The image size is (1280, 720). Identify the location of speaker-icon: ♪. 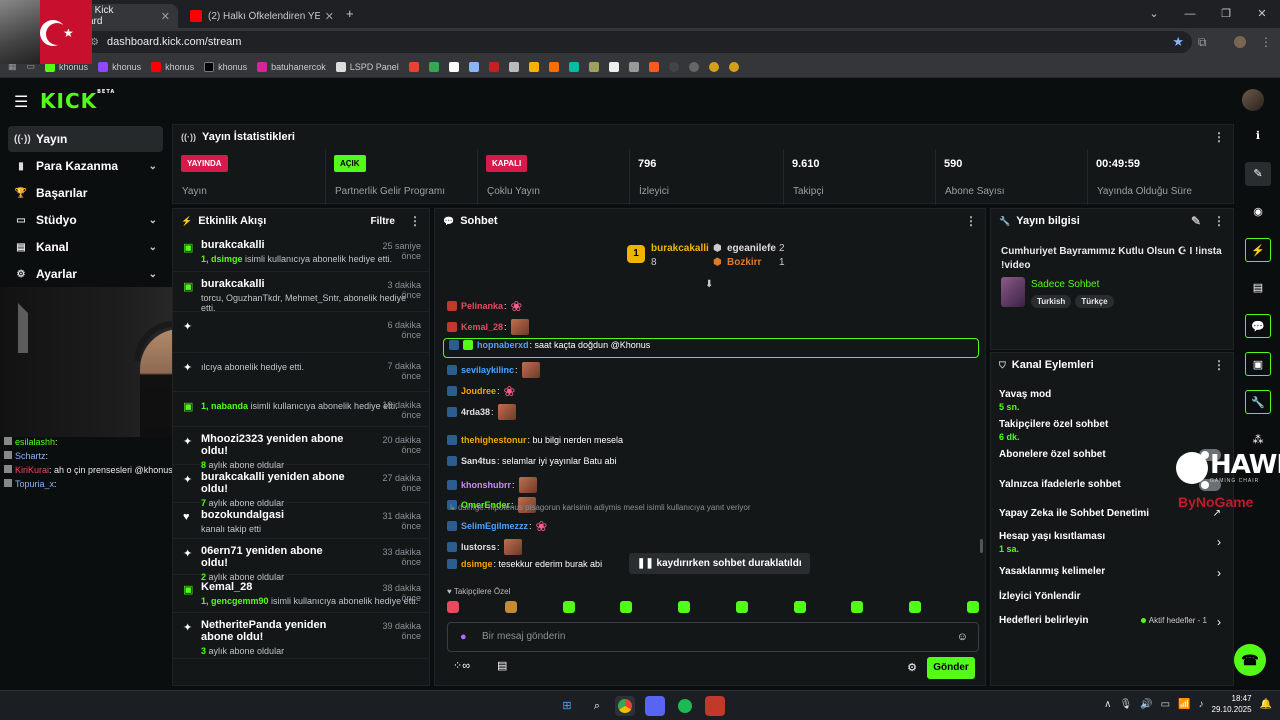
(1201, 704).